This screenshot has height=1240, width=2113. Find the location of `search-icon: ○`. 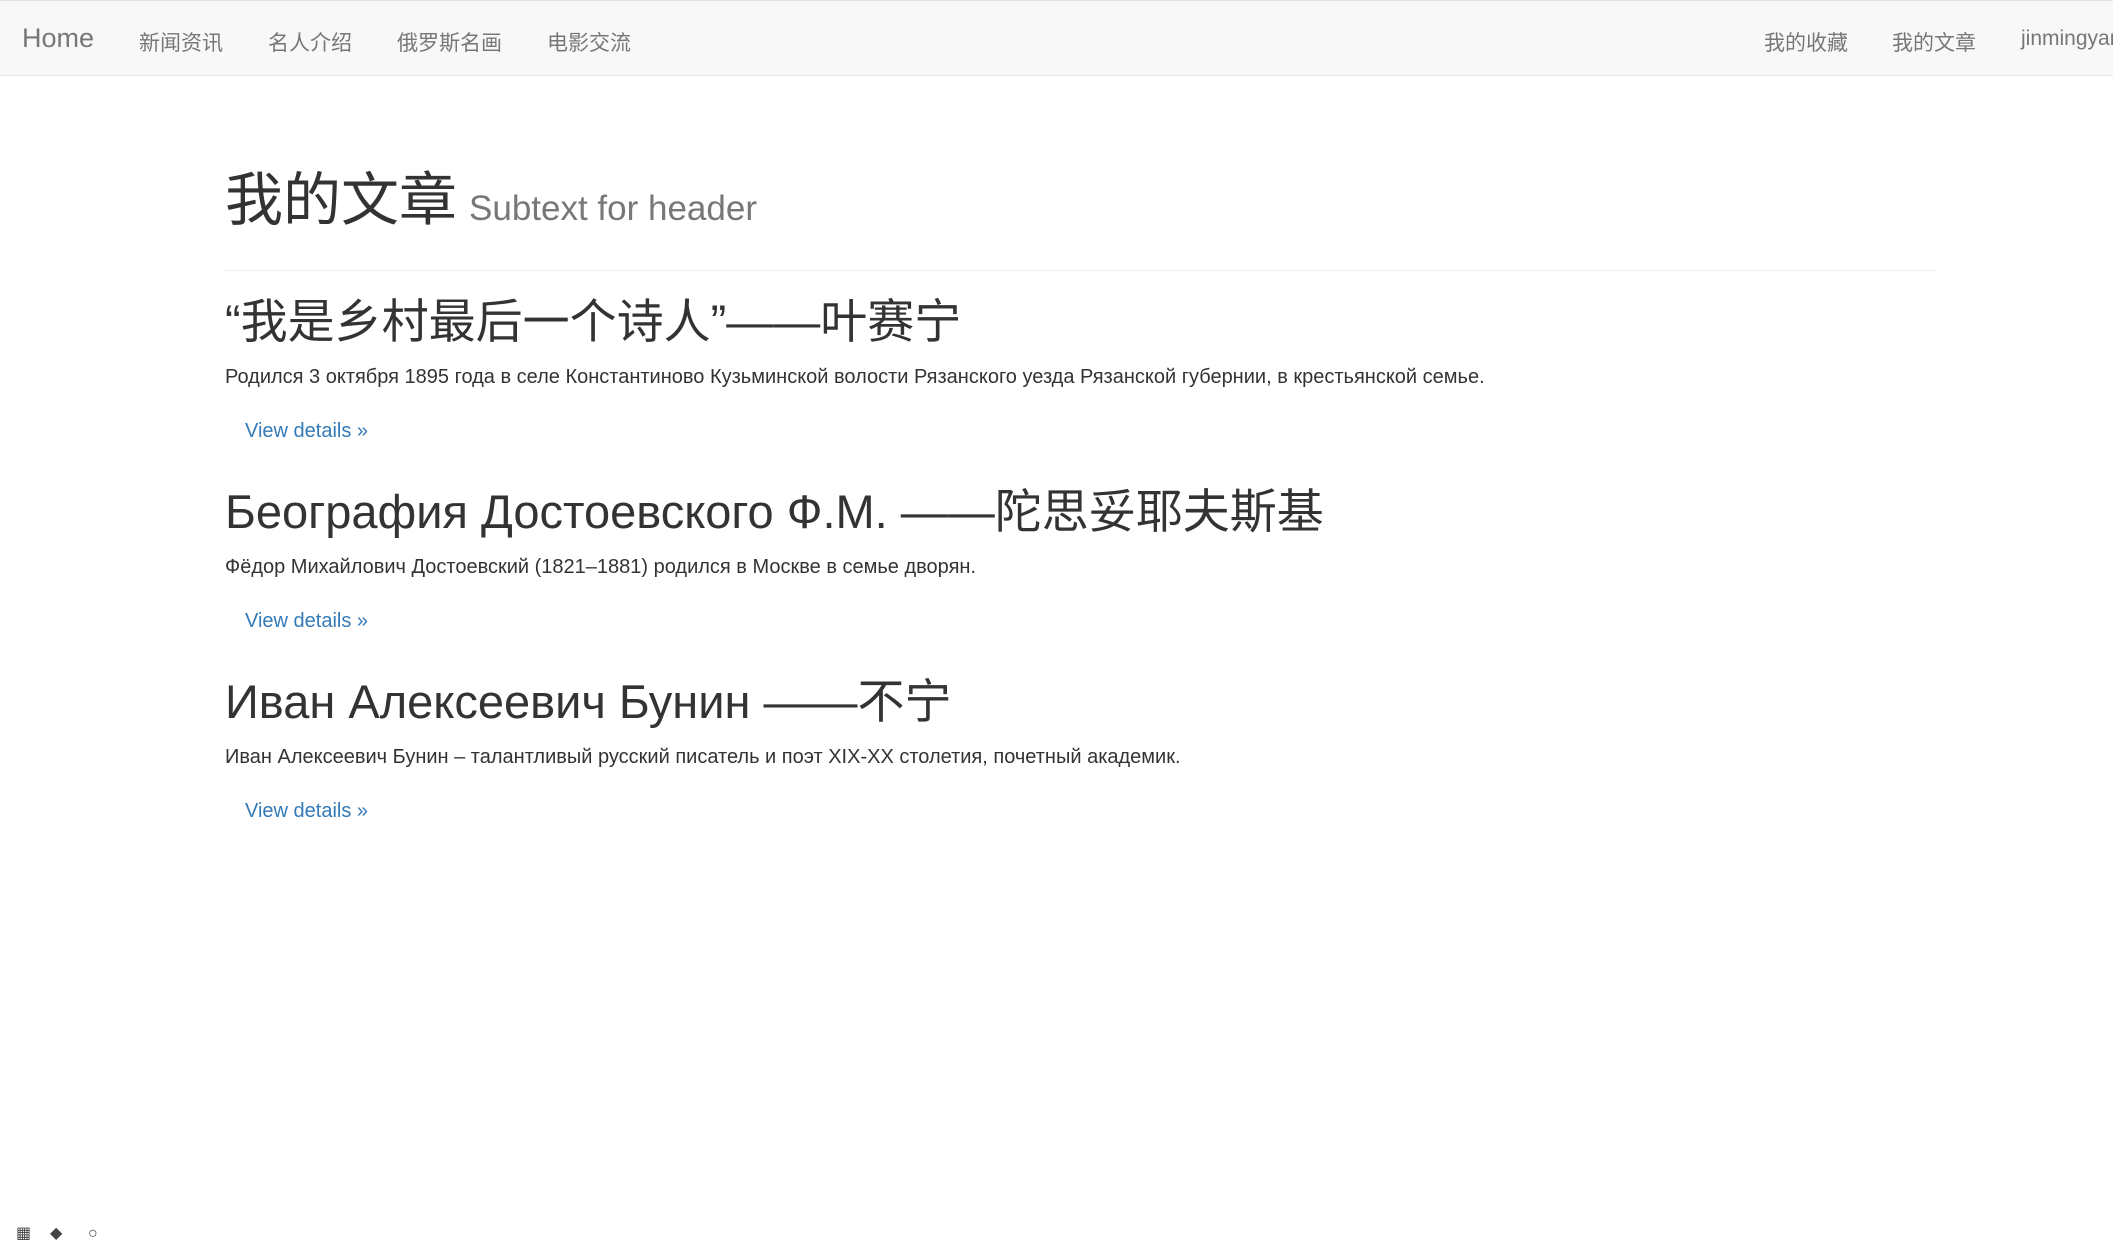

search-icon: ○ is located at coordinates (93, 1233).